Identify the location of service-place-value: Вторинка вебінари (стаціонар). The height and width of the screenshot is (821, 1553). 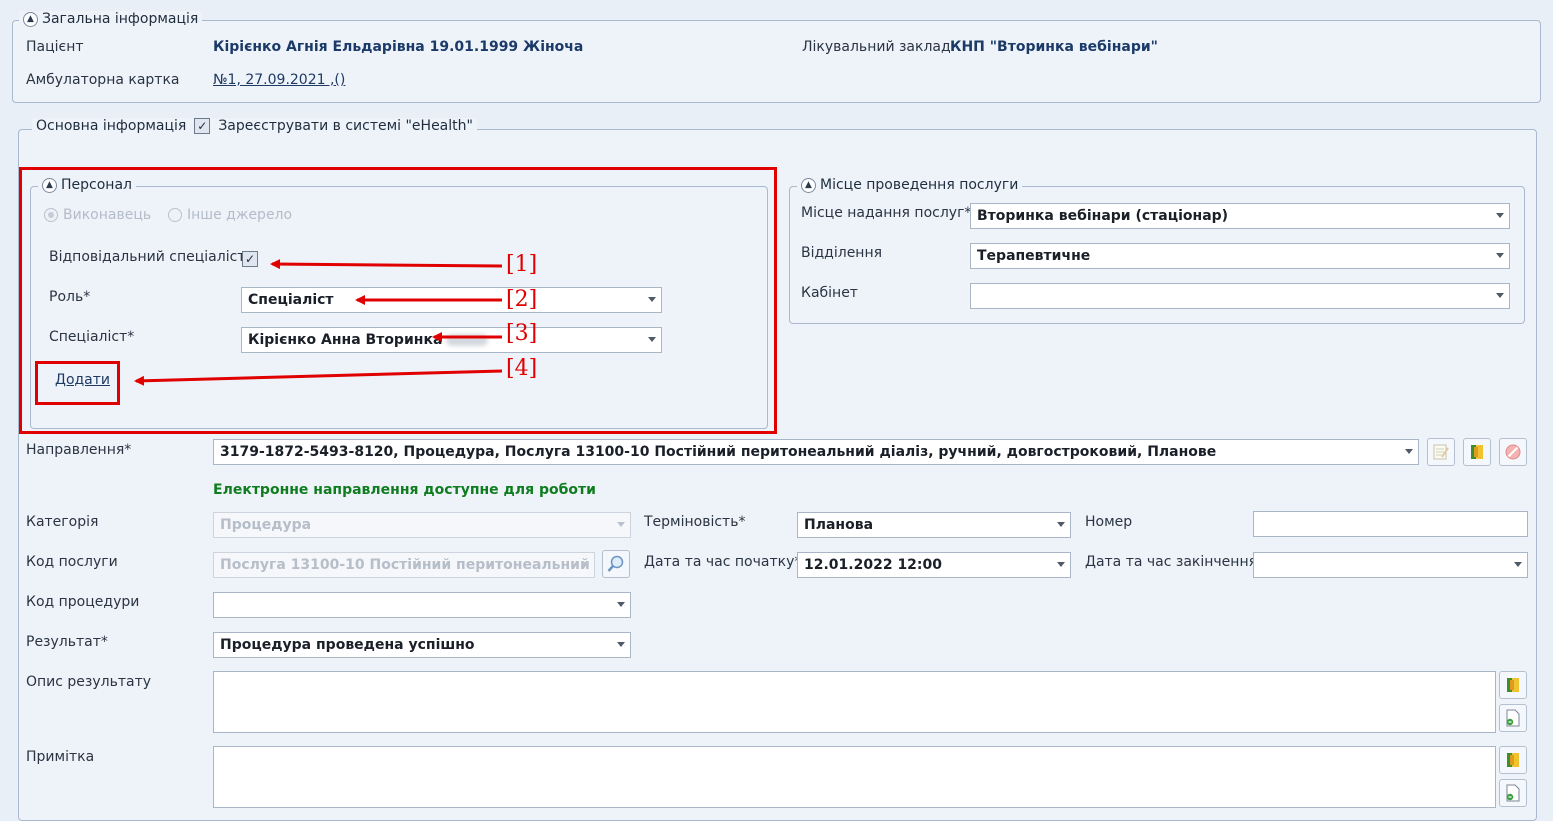
(1103, 216).